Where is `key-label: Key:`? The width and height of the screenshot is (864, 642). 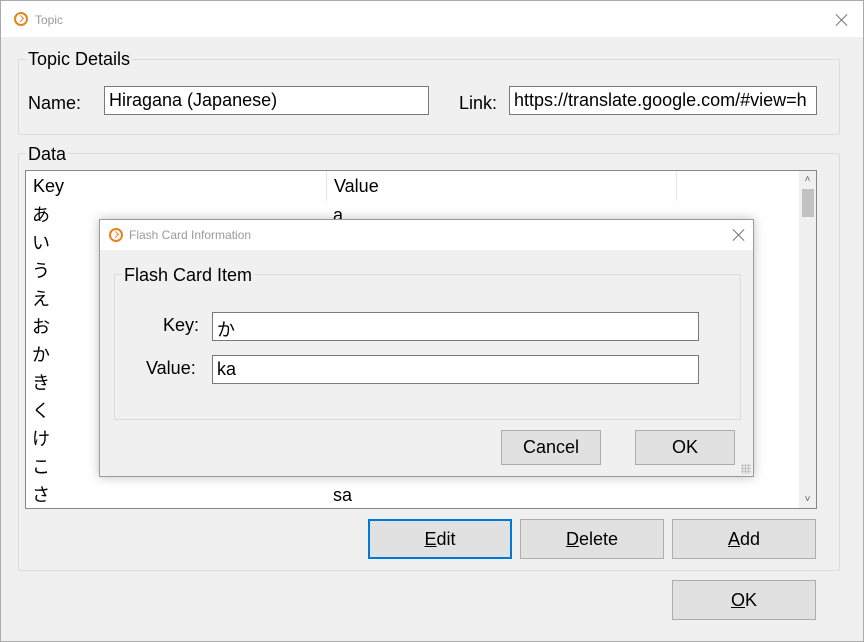
key-label: Key: is located at coordinates (181, 325).